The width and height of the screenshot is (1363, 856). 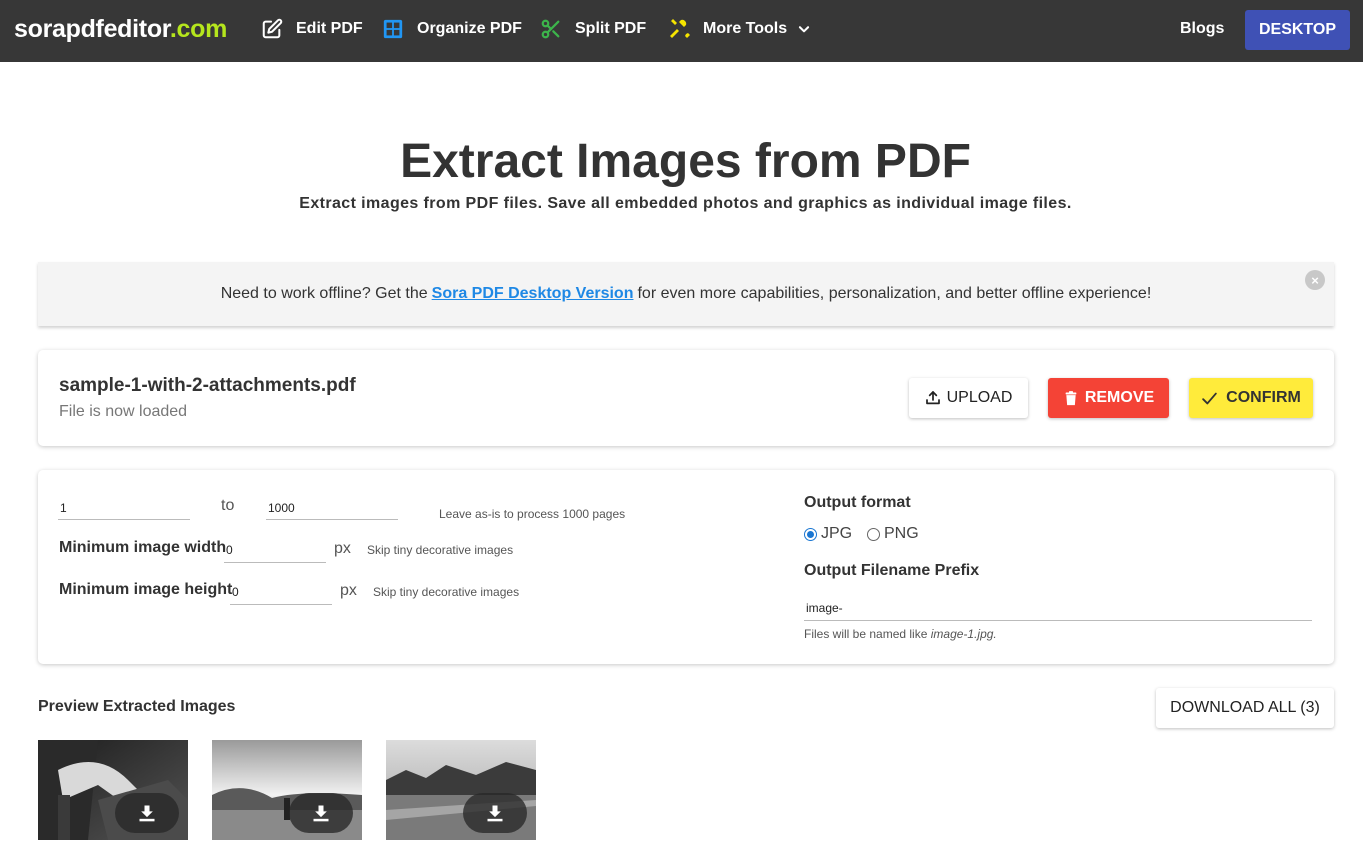 What do you see at coordinates (810, 534) in the screenshot?
I see `radio-checked-icon` at bounding box center [810, 534].